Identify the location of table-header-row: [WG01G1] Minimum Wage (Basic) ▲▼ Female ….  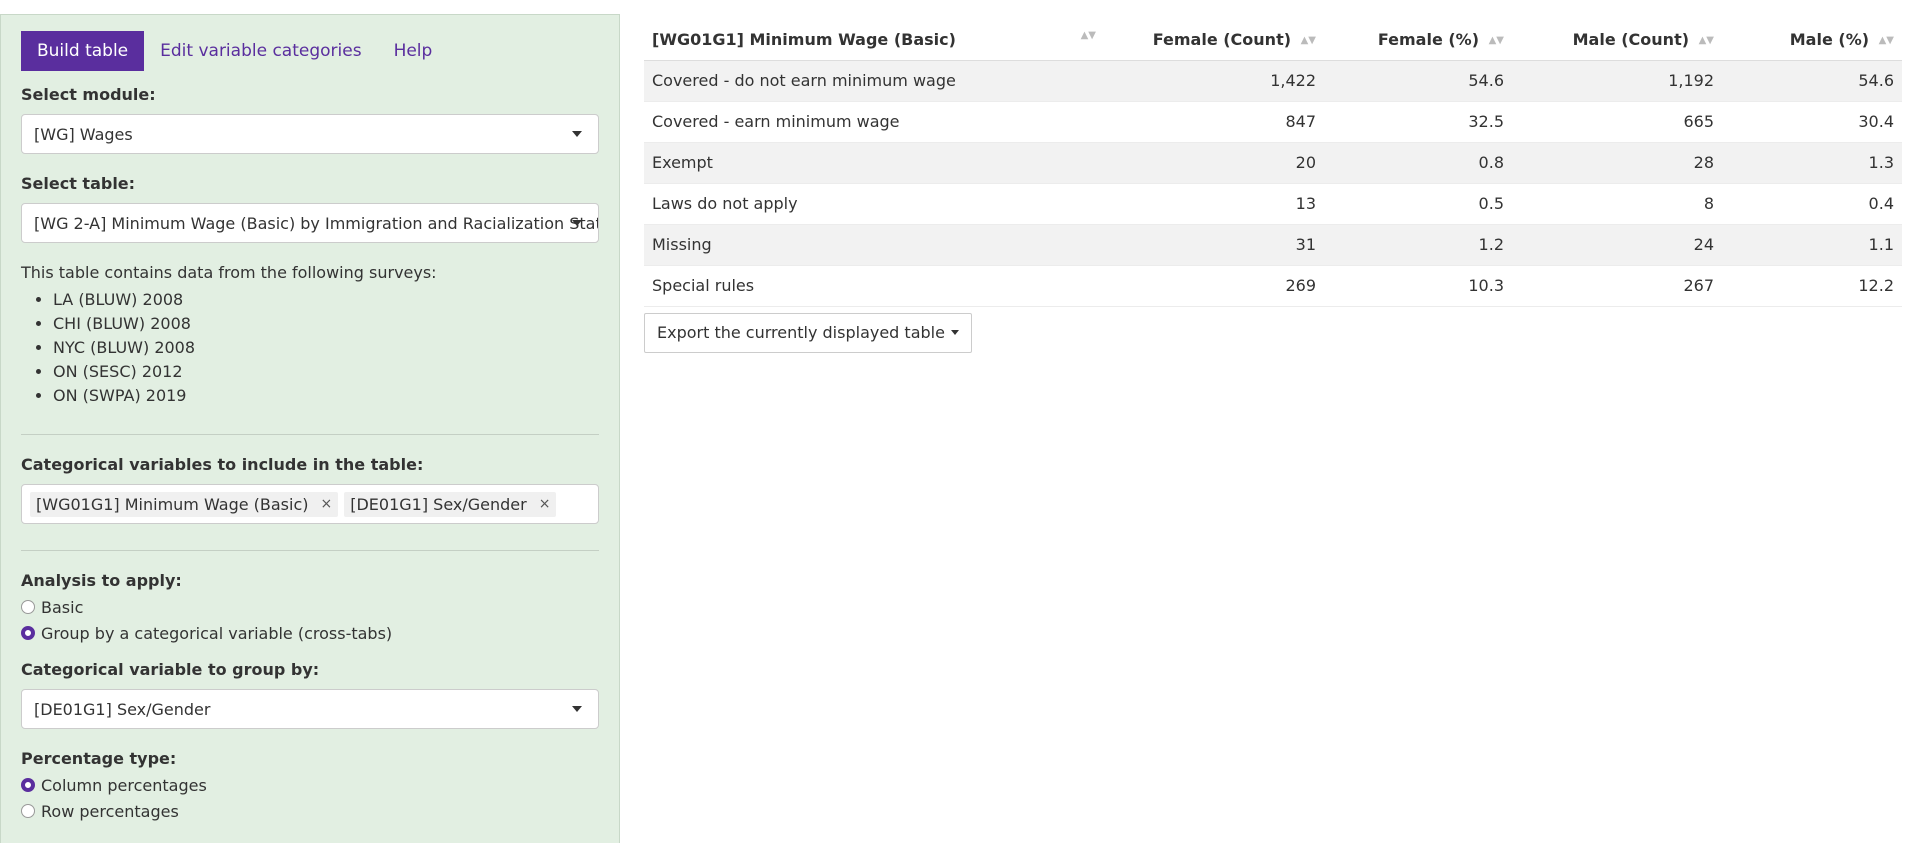
(1273, 40).